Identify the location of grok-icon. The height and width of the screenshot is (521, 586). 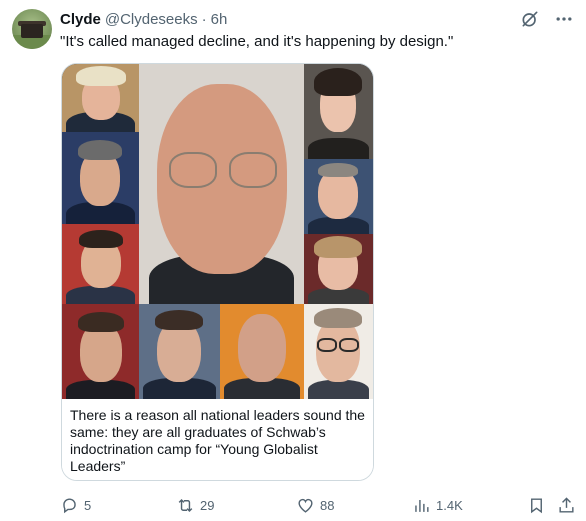
(530, 19).